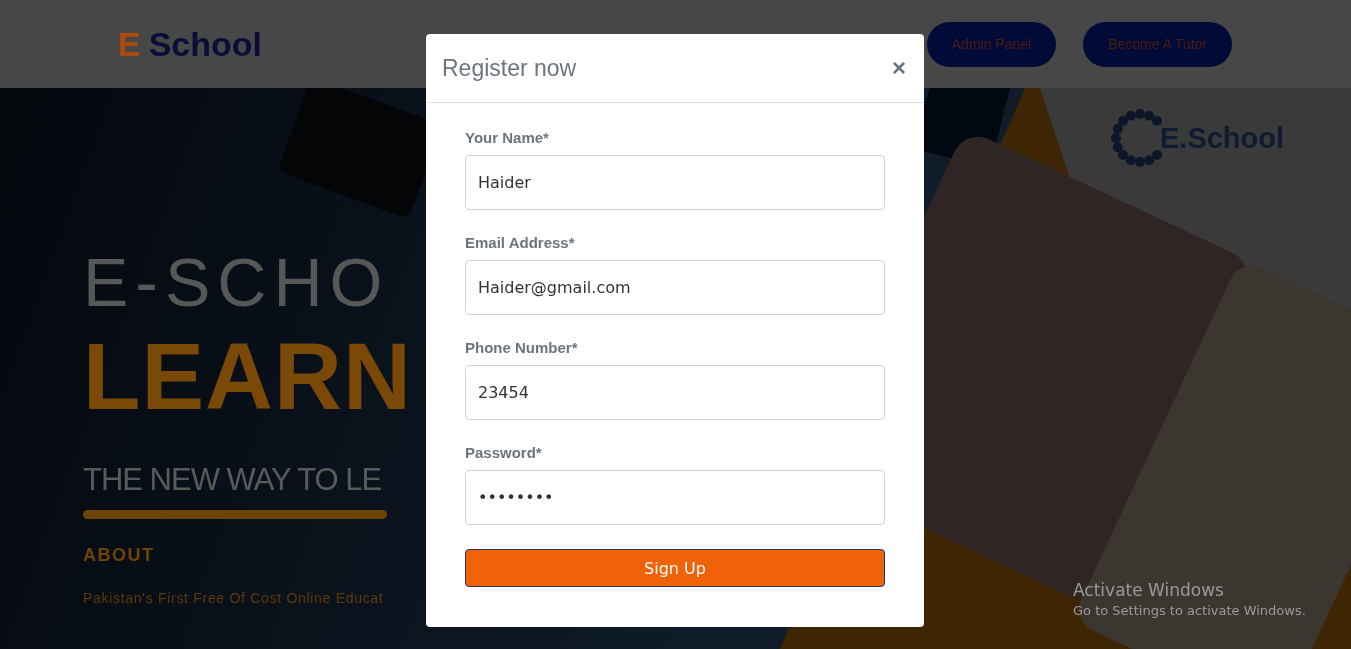  What do you see at coordinates (509, 68) in the screenshot?
I see `dialog-title: Register now` at bounding box center [509, 68].